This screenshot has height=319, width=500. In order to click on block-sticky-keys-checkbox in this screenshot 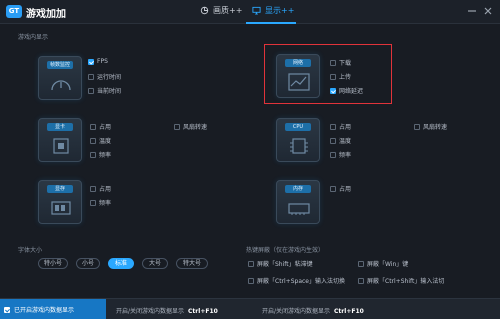, I will do `click(251, 263)`.